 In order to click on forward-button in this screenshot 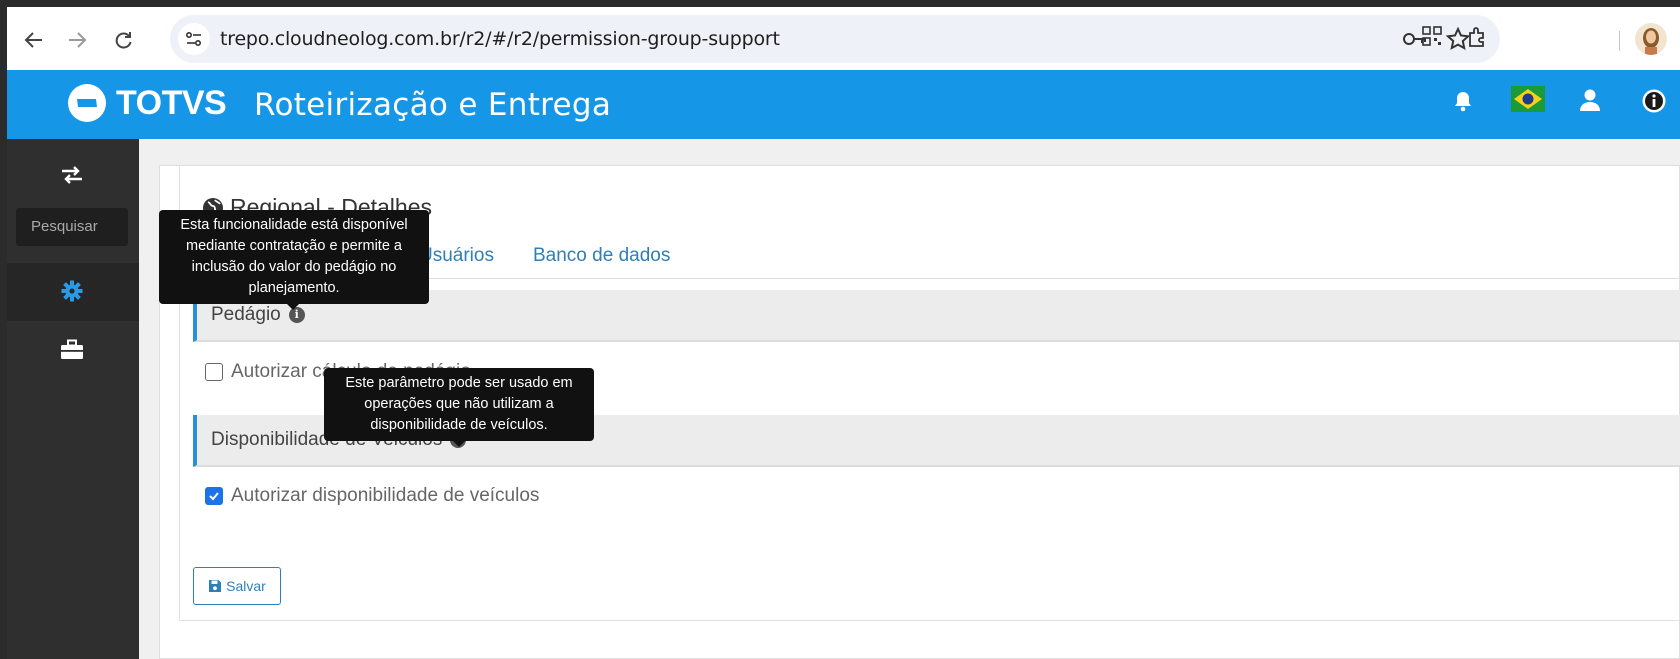, I will do `click(77, 40)`.